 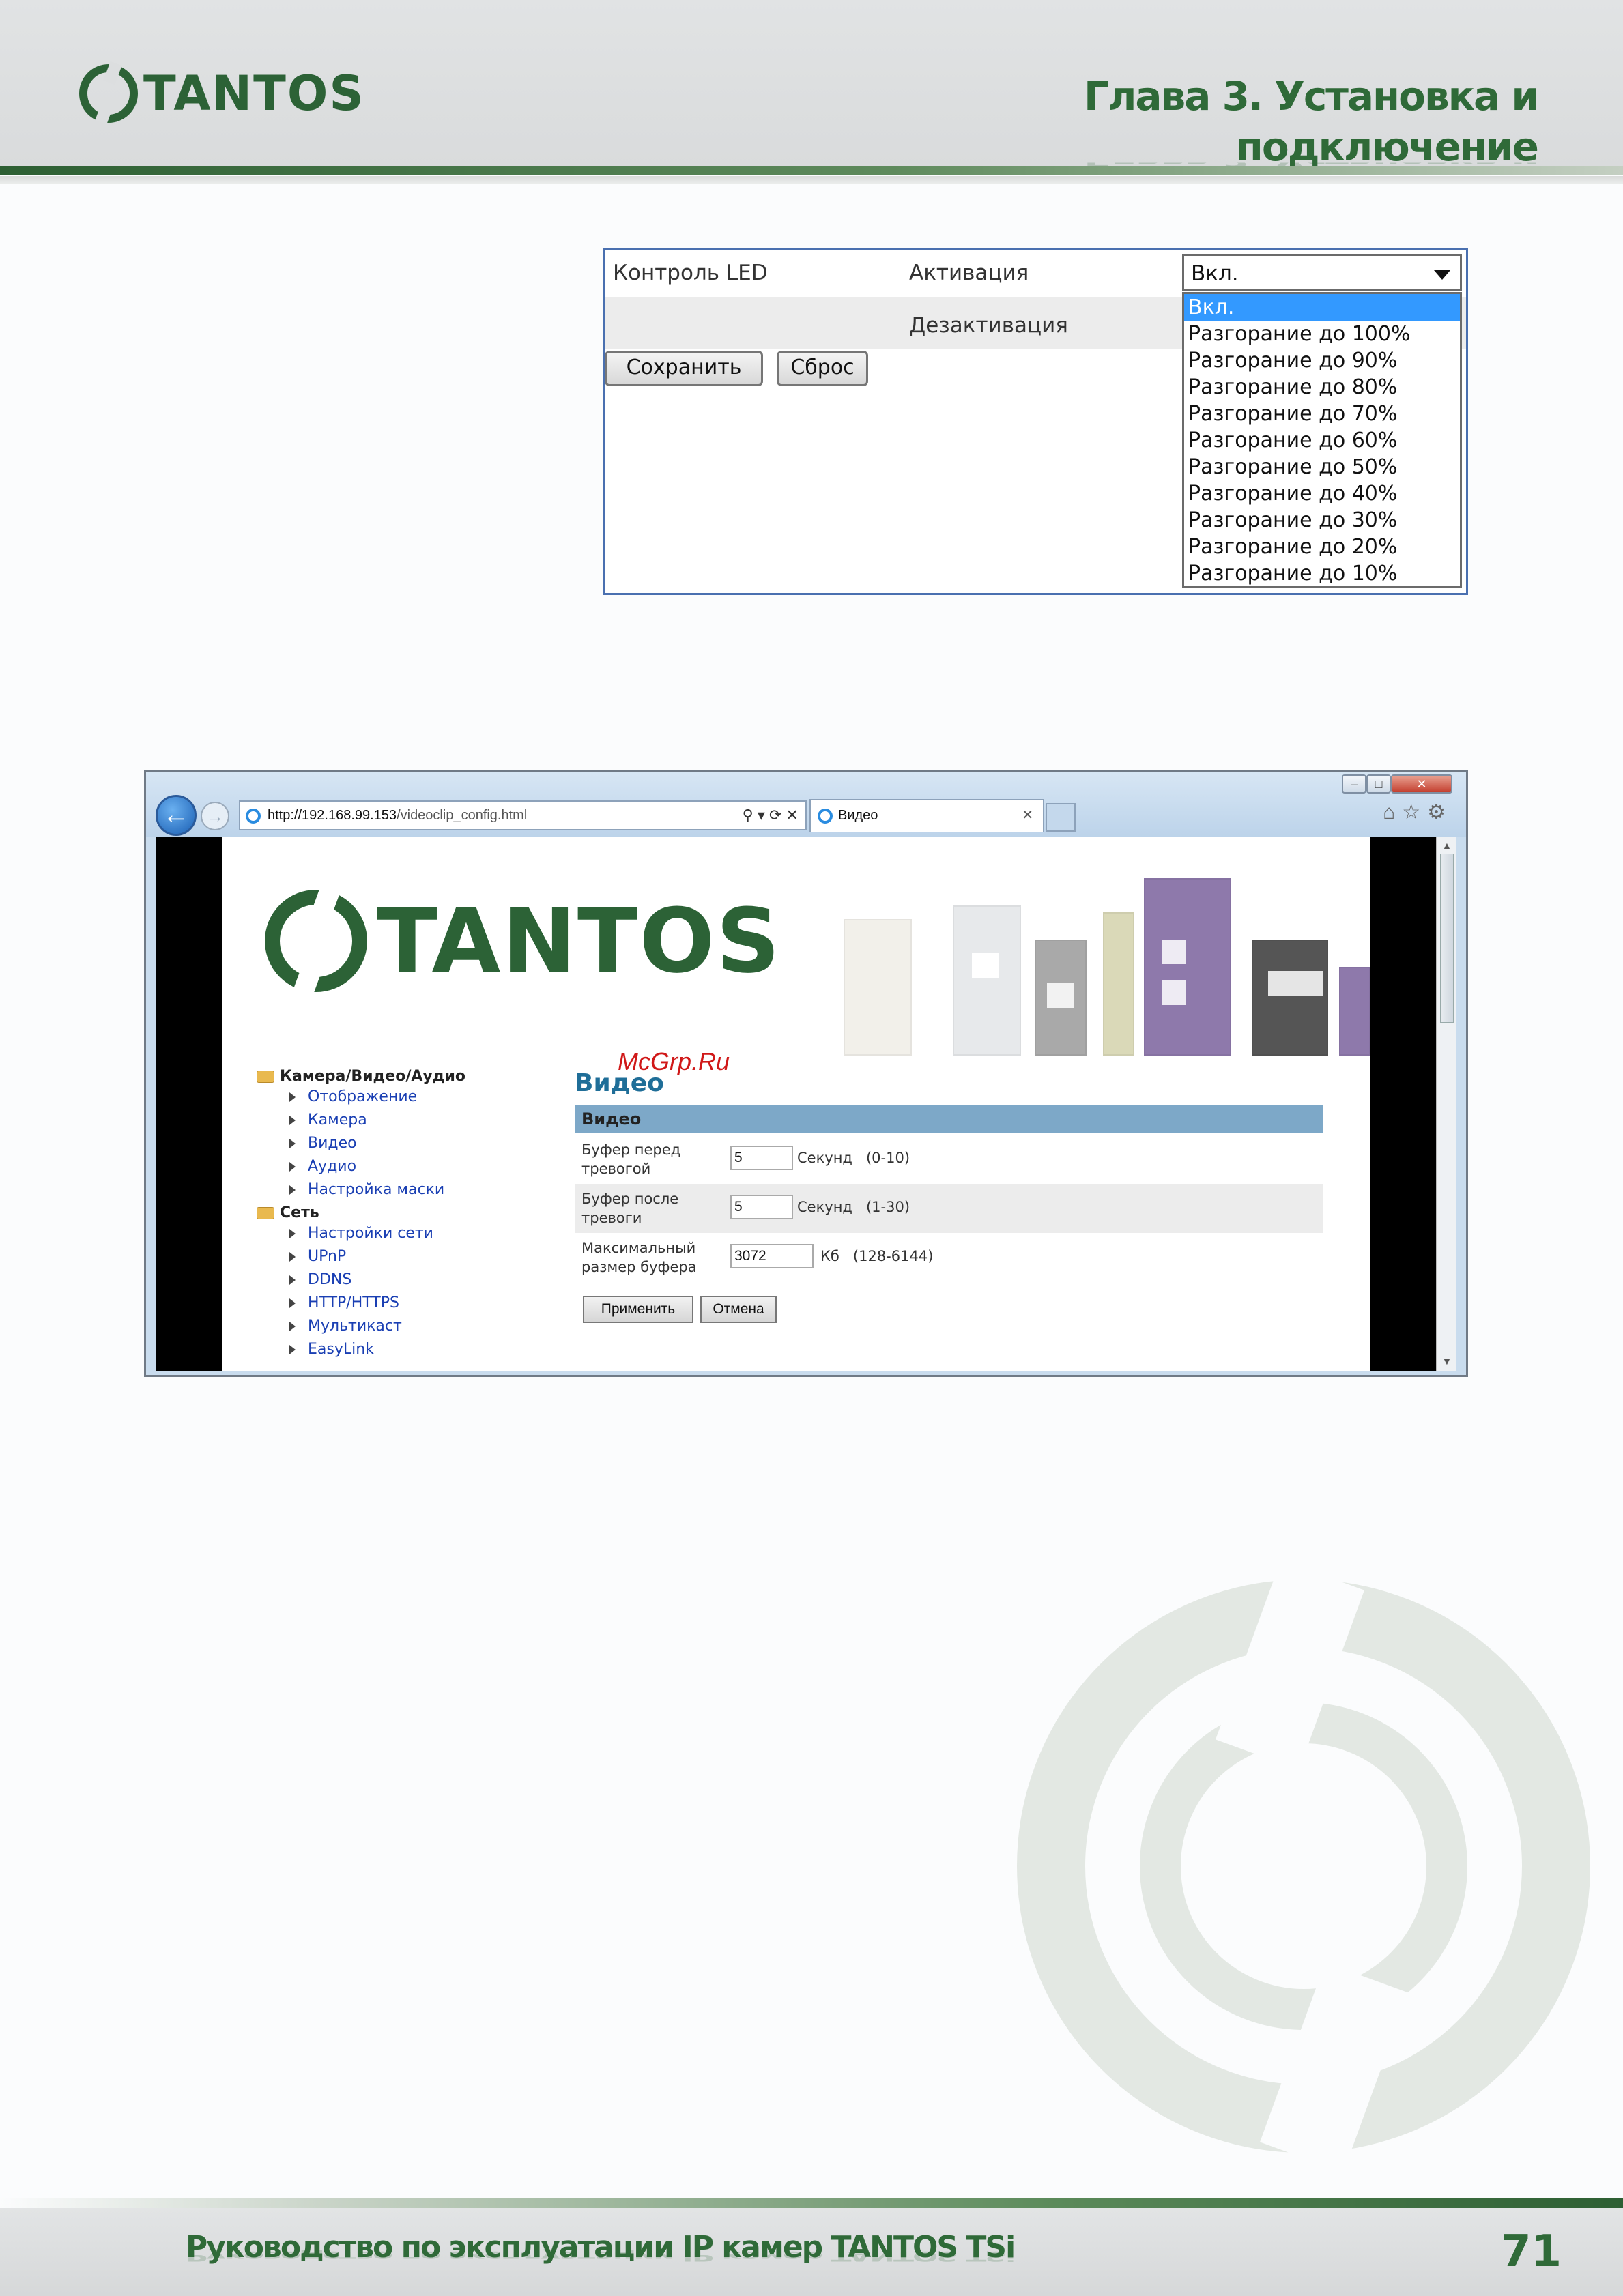 I want to click on setting-label: Максимальный размер буфера, so click(x=639, y=1257).